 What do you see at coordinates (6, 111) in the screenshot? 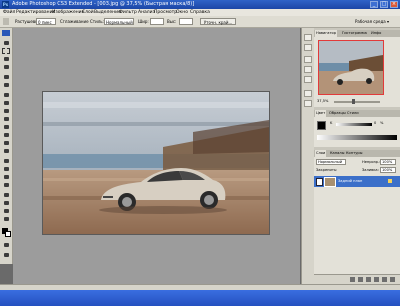
I see `clone-stamp-tool-icon` at bounding box center [6, 111].